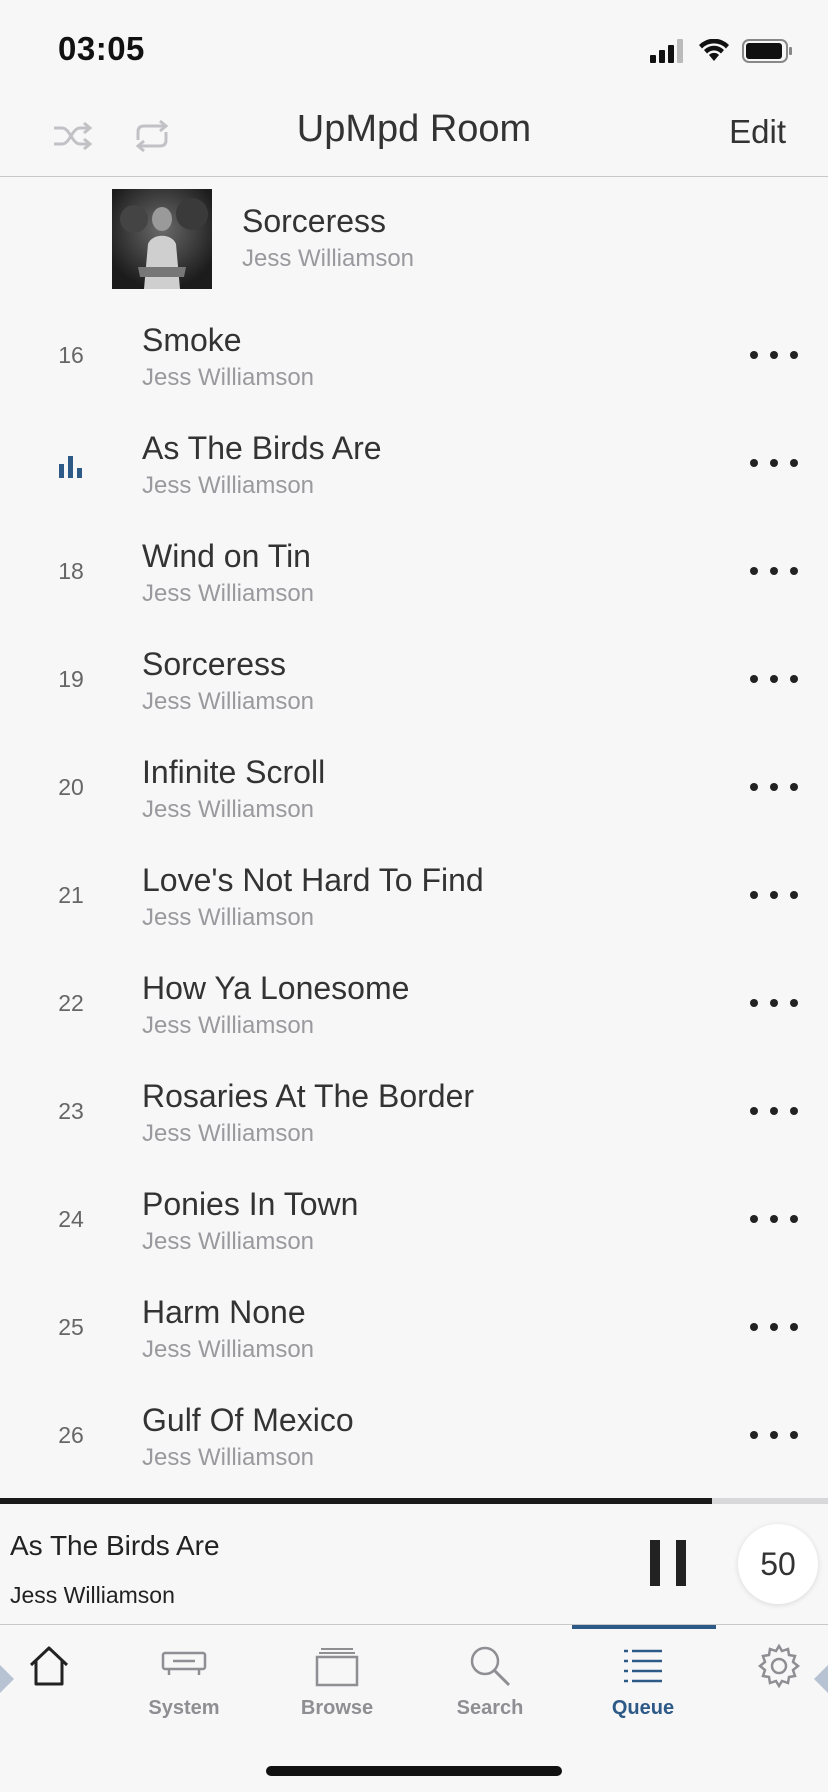 This screenshot has width=828, height=1792. What do you see at coordinates (643, 1708) in the screenshot?
I see `tab-queue-label: Queue` at bounding box center [643, 1708].